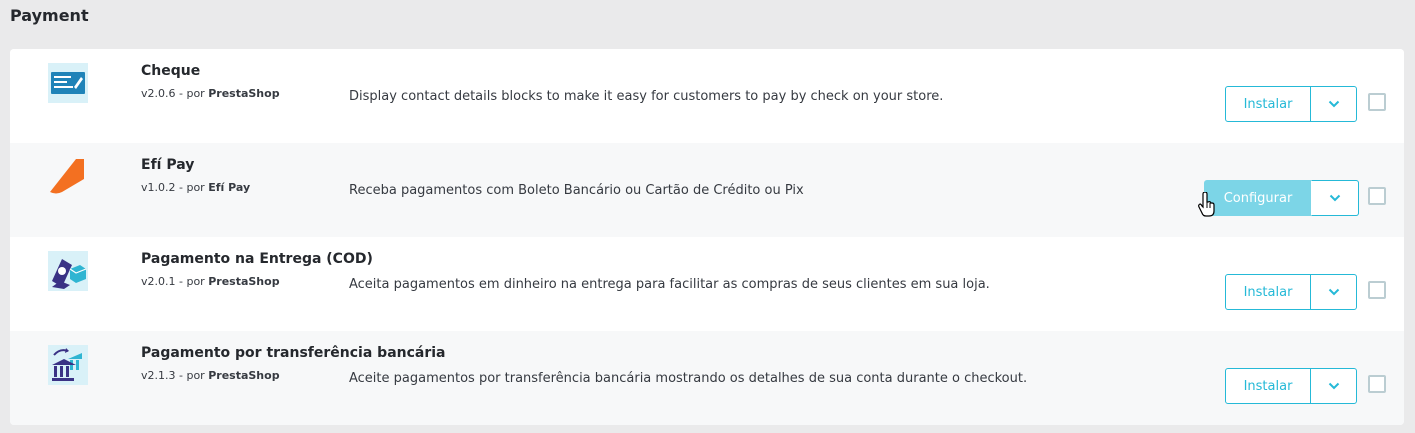  What do you see at coordinates (68, 365) in the screenshot?
I see `bank-transfer-icon` at bounding box center [68, 365].